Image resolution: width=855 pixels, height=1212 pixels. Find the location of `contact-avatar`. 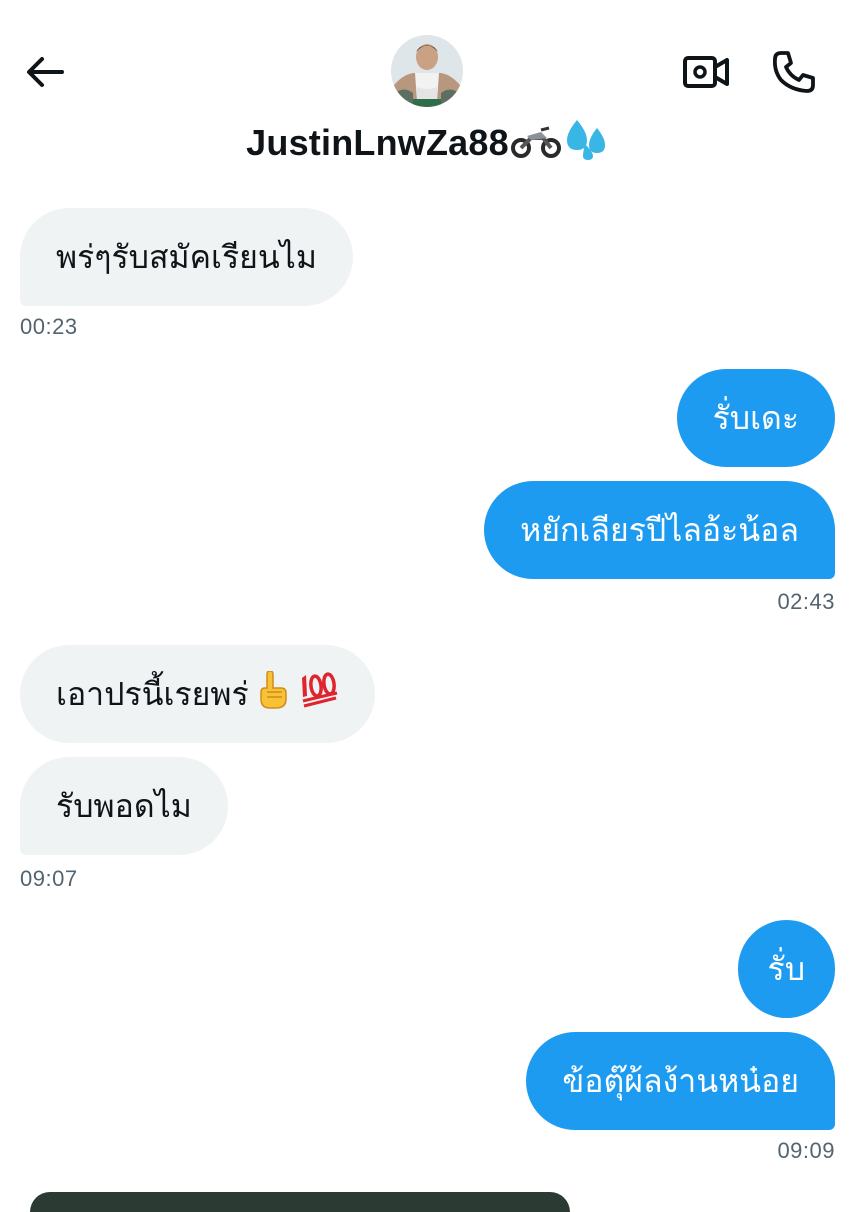

contact-avatar is located at coordinates (427, 71).